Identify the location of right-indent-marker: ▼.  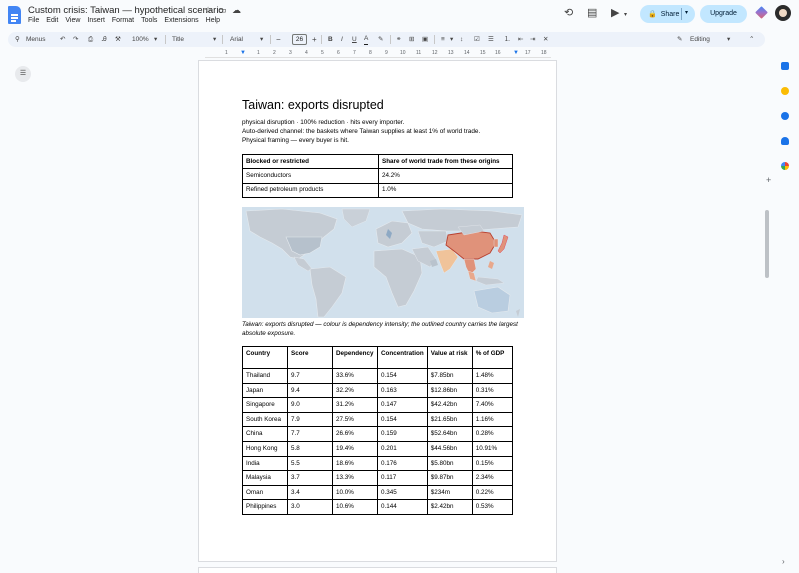
(516, 53).